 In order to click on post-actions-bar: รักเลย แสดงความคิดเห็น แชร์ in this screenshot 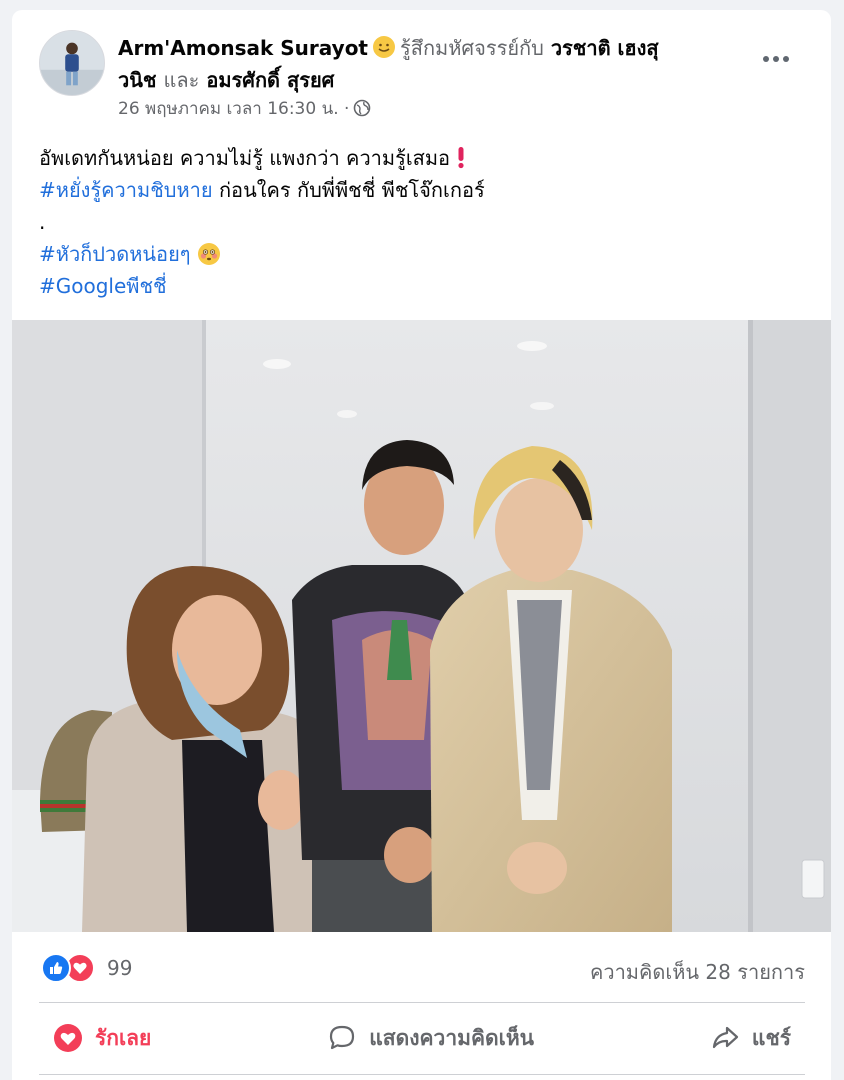, I will do `click(422, 1038)`.